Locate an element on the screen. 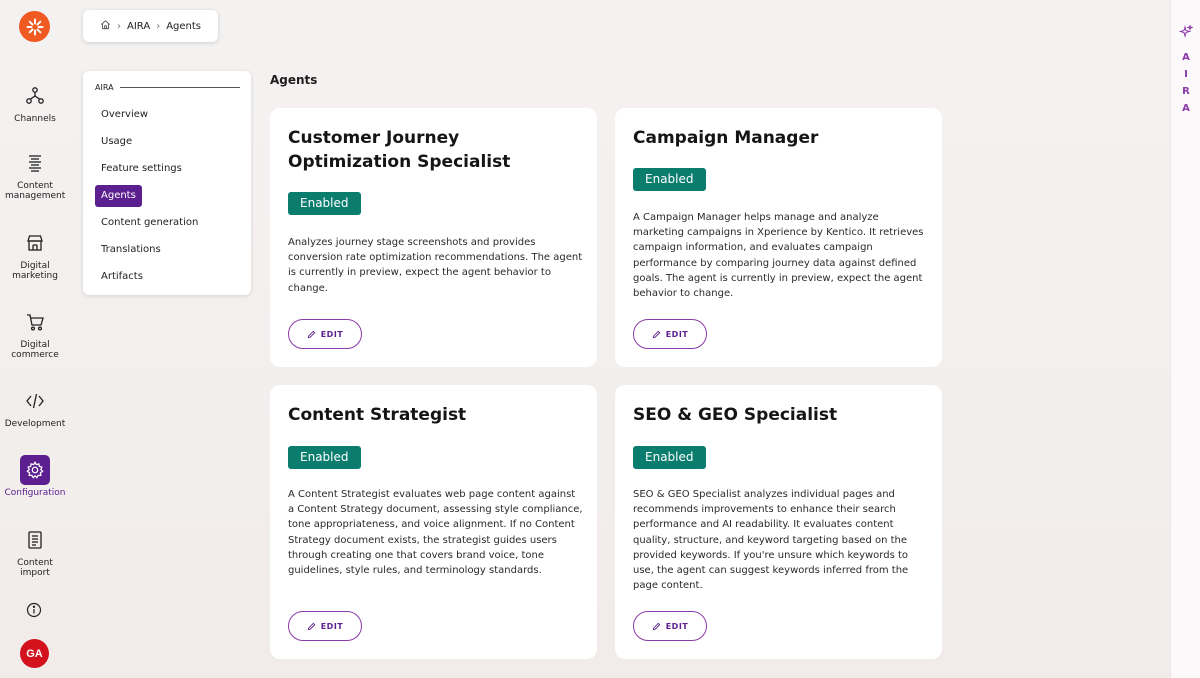 The image size is (1200, 678). submenu-item-agents: Agents is located at coordinates (118, 196).